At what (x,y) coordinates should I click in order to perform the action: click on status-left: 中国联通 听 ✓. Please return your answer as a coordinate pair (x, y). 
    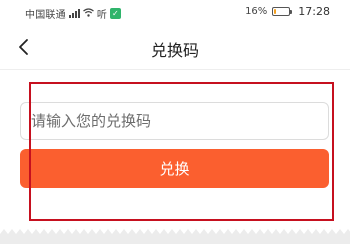
    Looking at the image, I should click on (73, 13).